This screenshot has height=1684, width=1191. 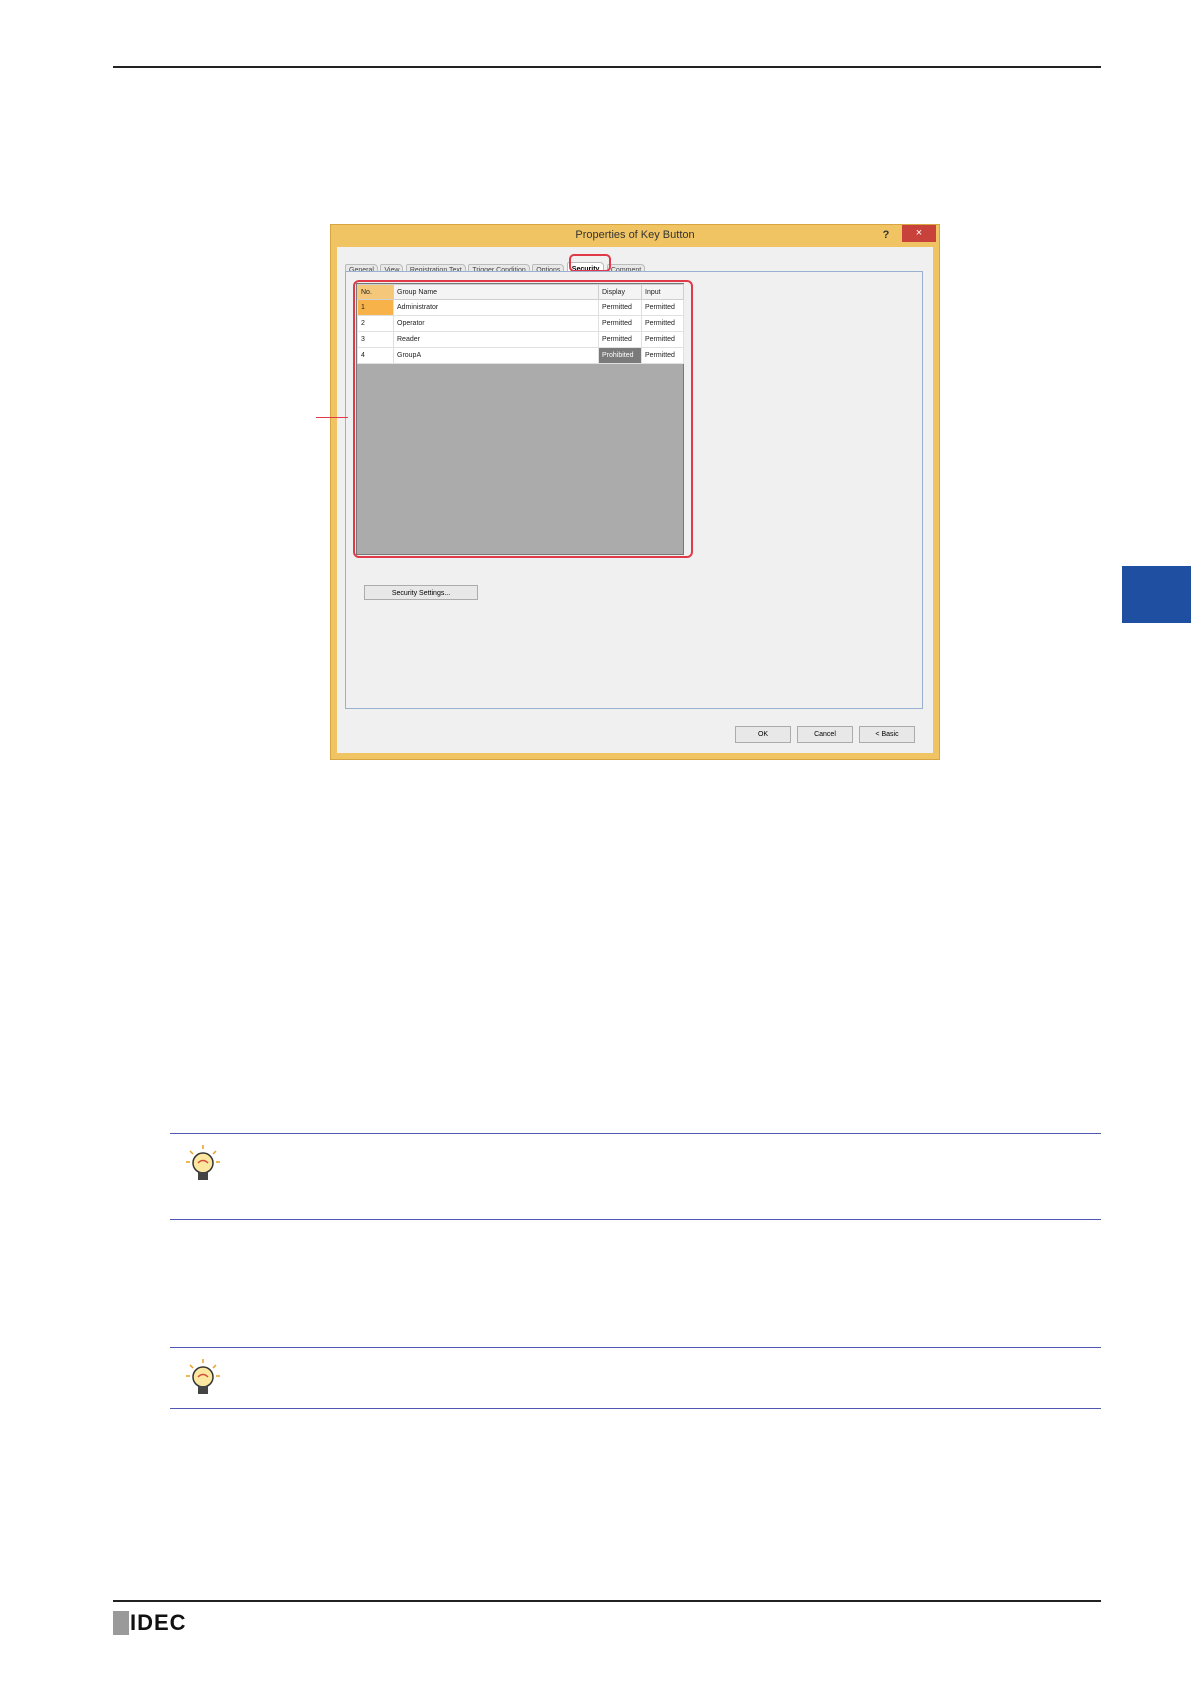 I want to click on logo-text: IDEC, so click(x=158, y=1622).